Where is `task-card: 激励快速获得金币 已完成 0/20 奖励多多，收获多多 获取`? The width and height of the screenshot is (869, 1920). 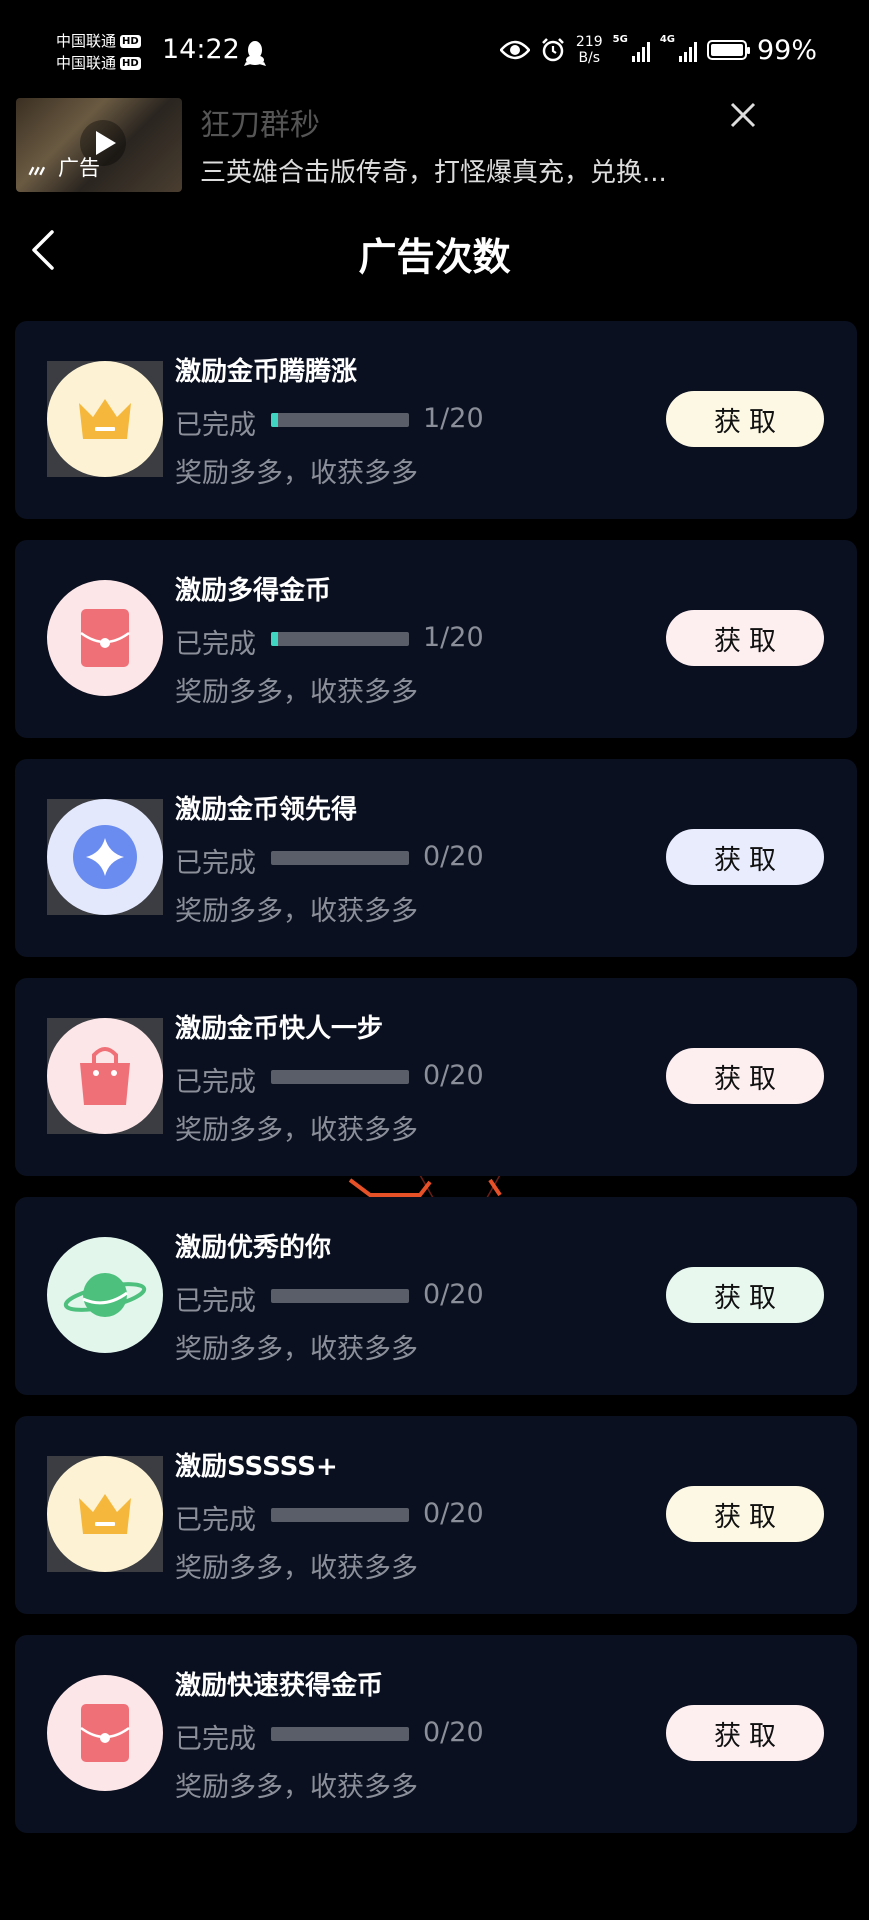 task-card: 激励快速获得金币 已完成 0/20 奖励多多，收获多多 获取 is located at coordinates (436, 1734).